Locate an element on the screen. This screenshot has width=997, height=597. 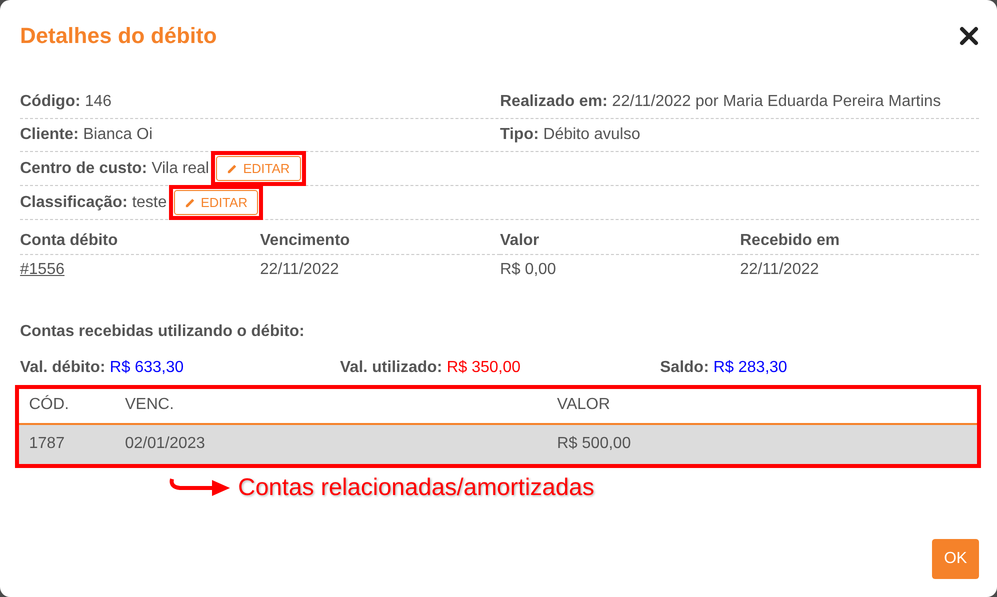
table-cell: R$ 0,00 is located at coordinates (528, 269).